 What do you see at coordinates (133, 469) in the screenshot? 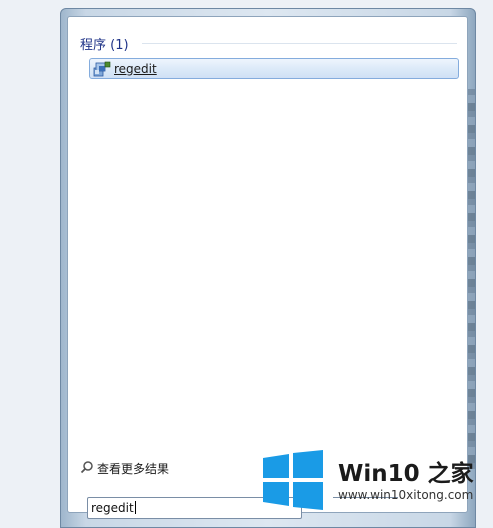
I see `see-more-results-label: 查看更多结果` at bounding box center [133, 469].